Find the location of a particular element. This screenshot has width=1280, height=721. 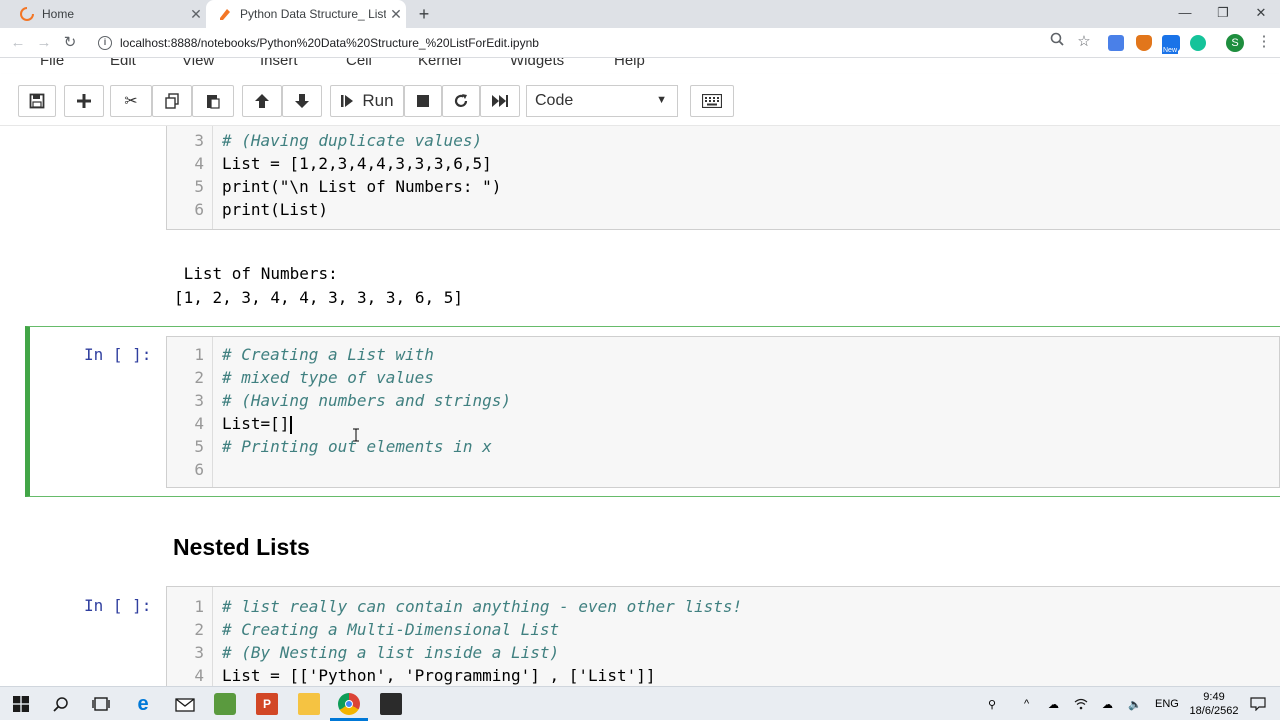

stop-icon is located at coordinates (423, 101).